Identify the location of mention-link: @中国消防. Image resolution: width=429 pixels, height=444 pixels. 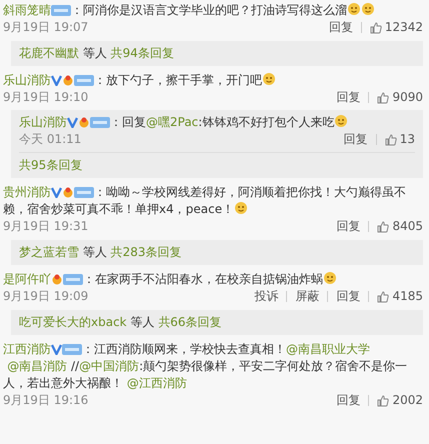
(109, 366).